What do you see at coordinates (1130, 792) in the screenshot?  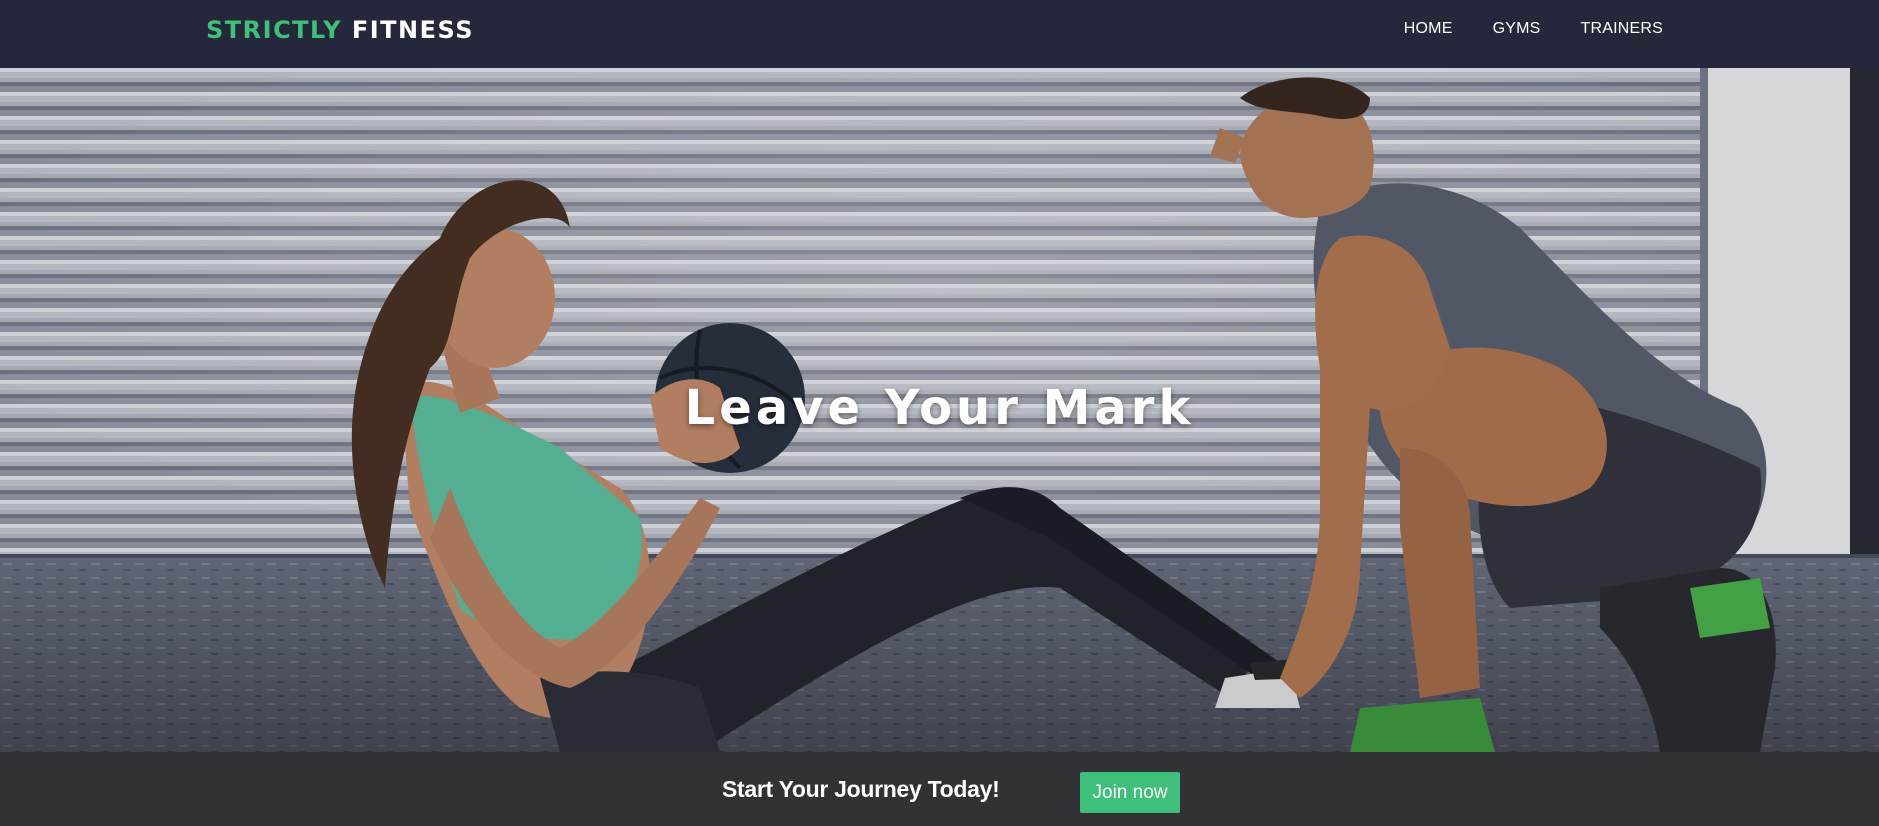 I see `join-now-button: Join now` at bounding box center [1130, 792].